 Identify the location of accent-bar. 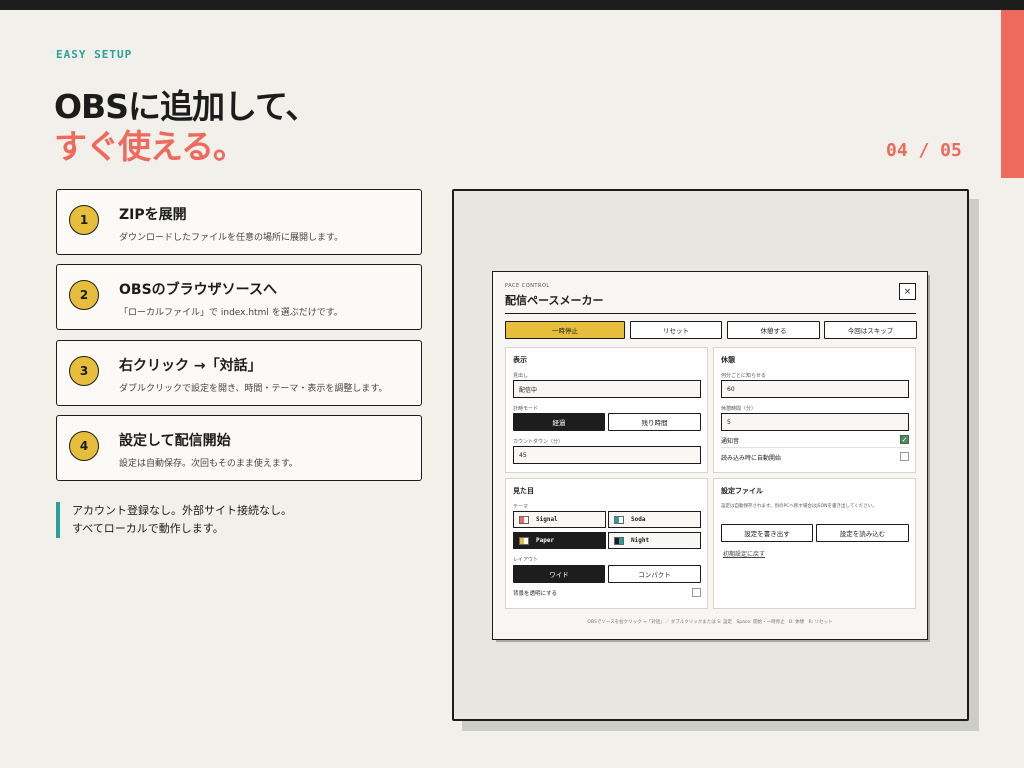
(1012, 94).